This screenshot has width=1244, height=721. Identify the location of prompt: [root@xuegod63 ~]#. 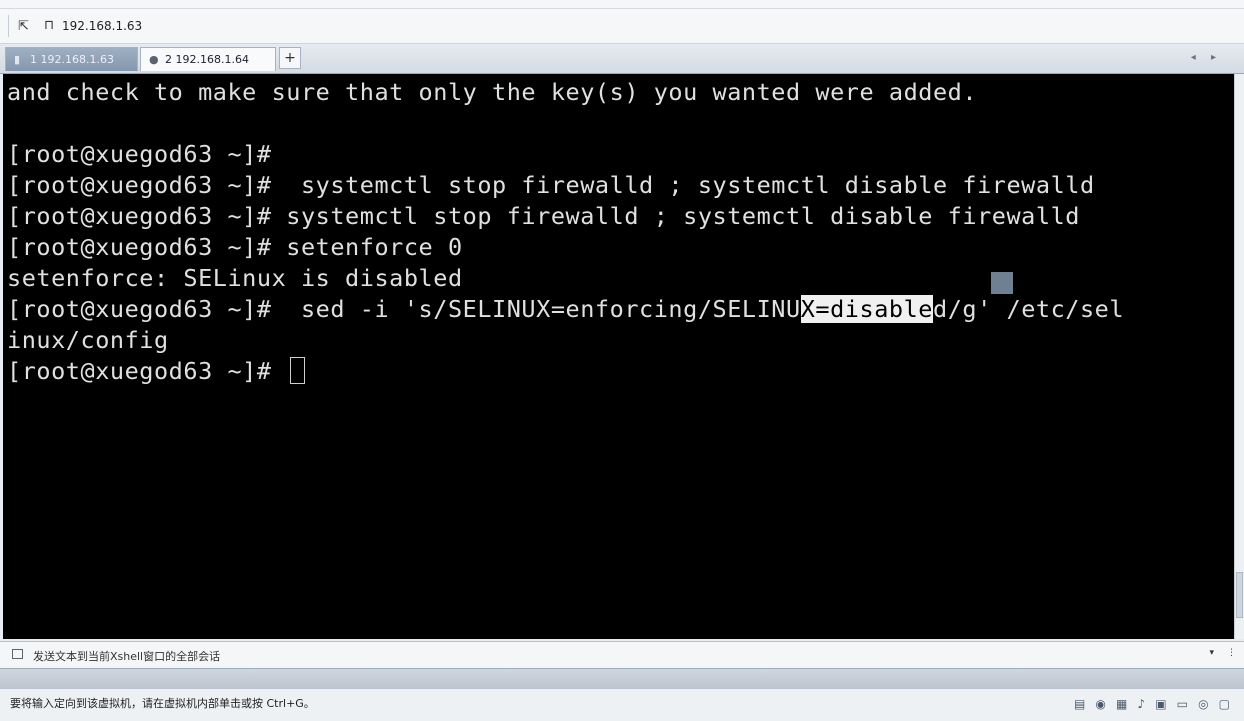
(147, 371).